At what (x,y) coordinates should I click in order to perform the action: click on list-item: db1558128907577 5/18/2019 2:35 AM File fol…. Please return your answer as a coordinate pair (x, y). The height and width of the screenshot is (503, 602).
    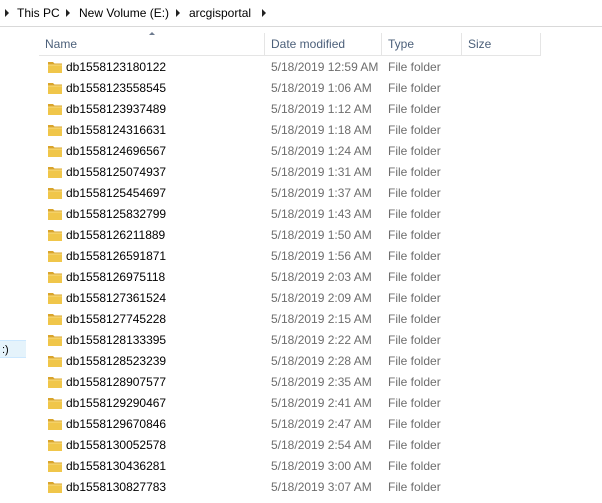
    Looking at the image, I should click on (320, 382).